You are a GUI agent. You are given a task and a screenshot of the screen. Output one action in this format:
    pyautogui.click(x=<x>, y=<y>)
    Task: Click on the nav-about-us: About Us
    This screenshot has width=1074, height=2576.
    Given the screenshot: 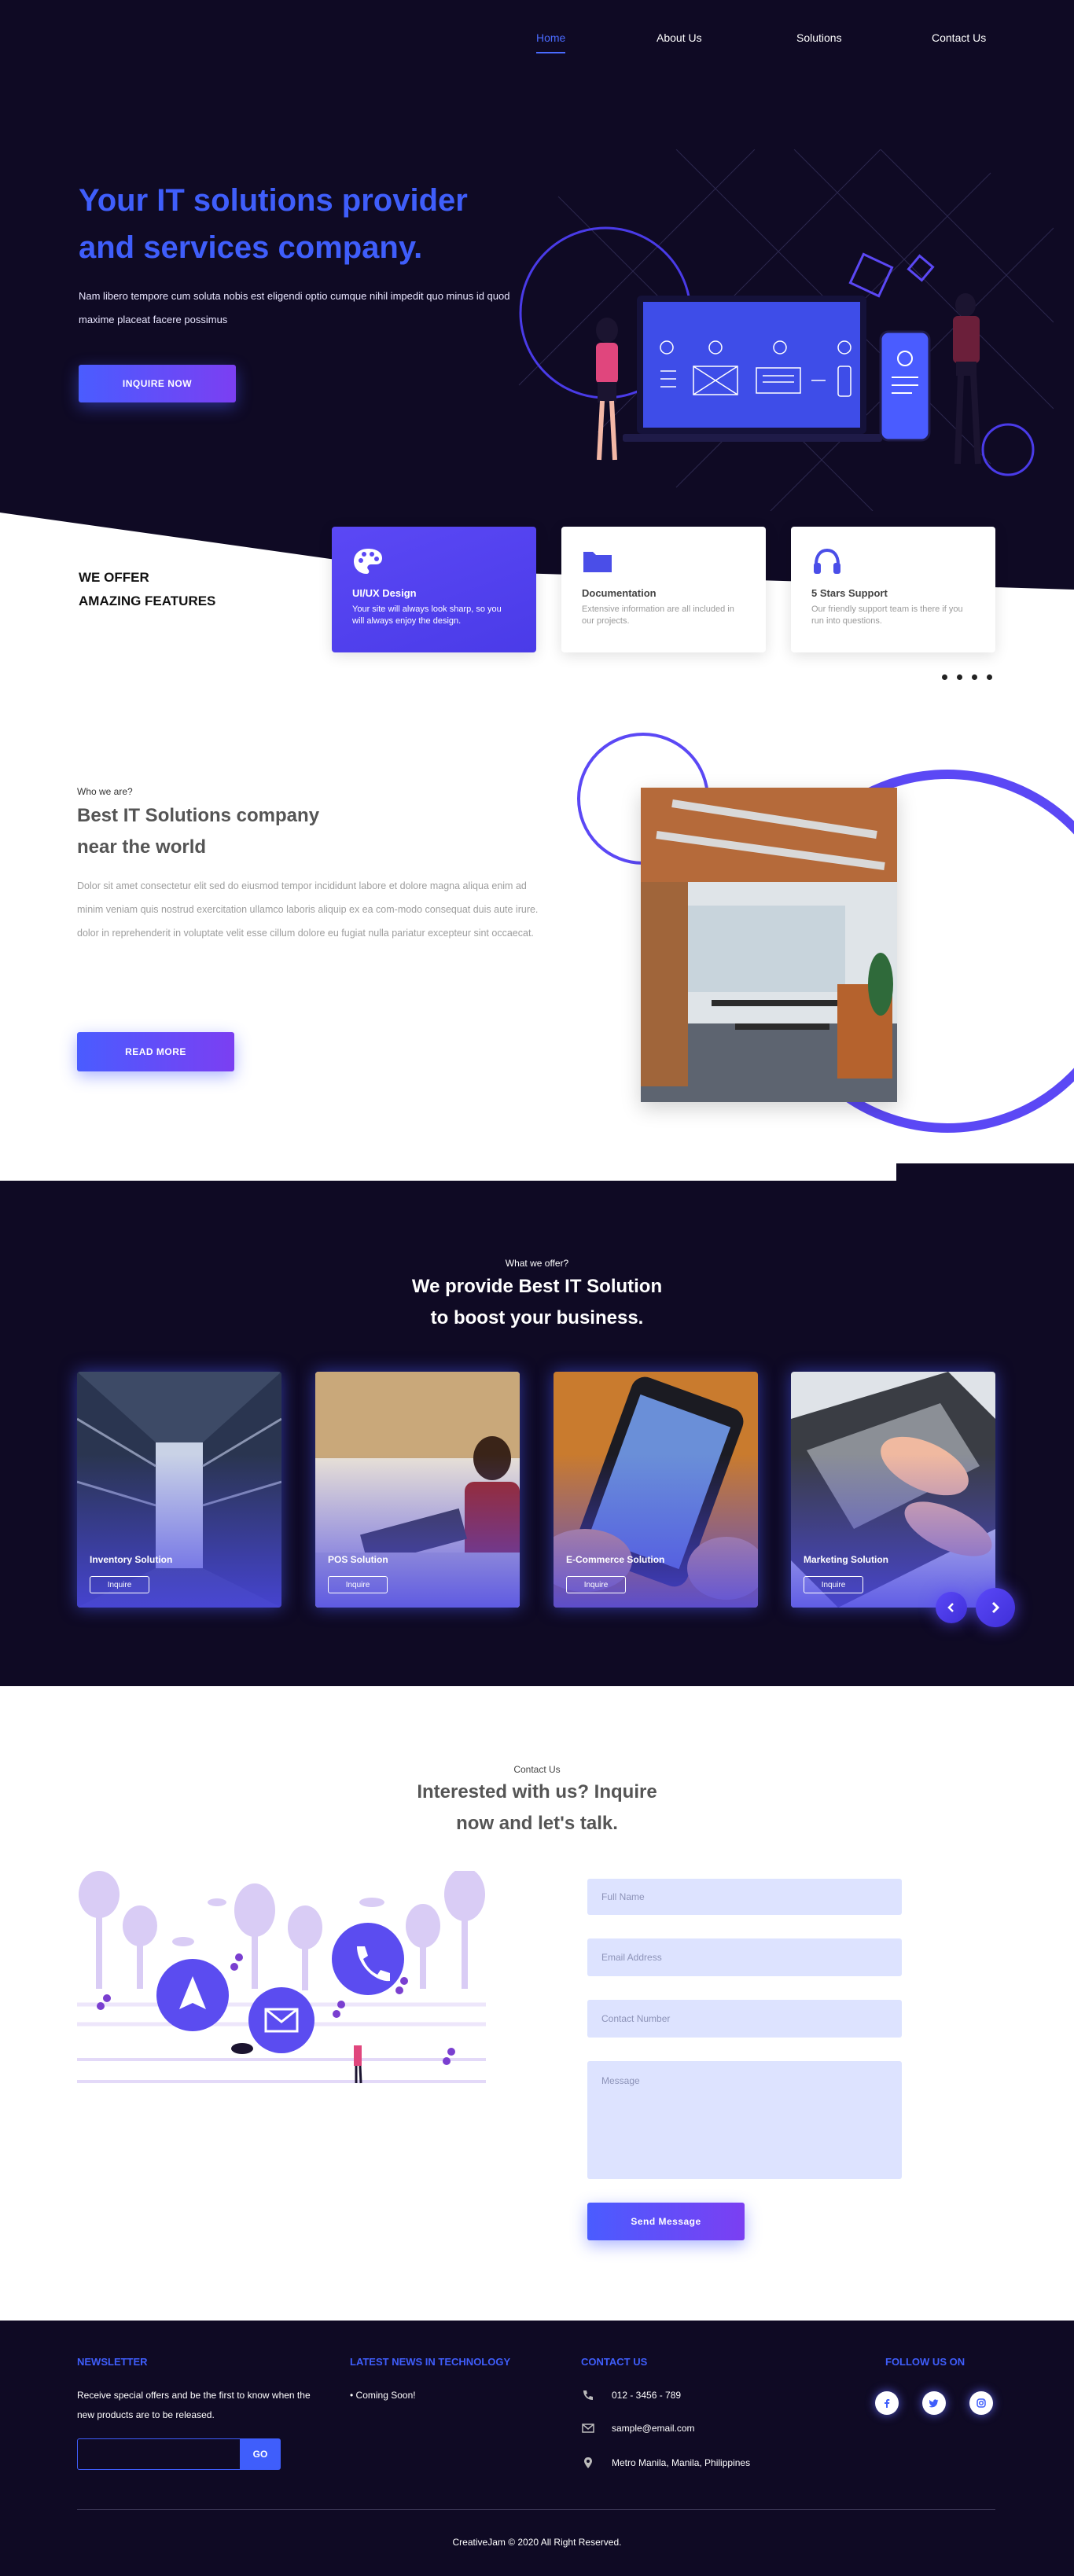 What is the action you would take?
    pyautogui.click(x=679, y=37)
    